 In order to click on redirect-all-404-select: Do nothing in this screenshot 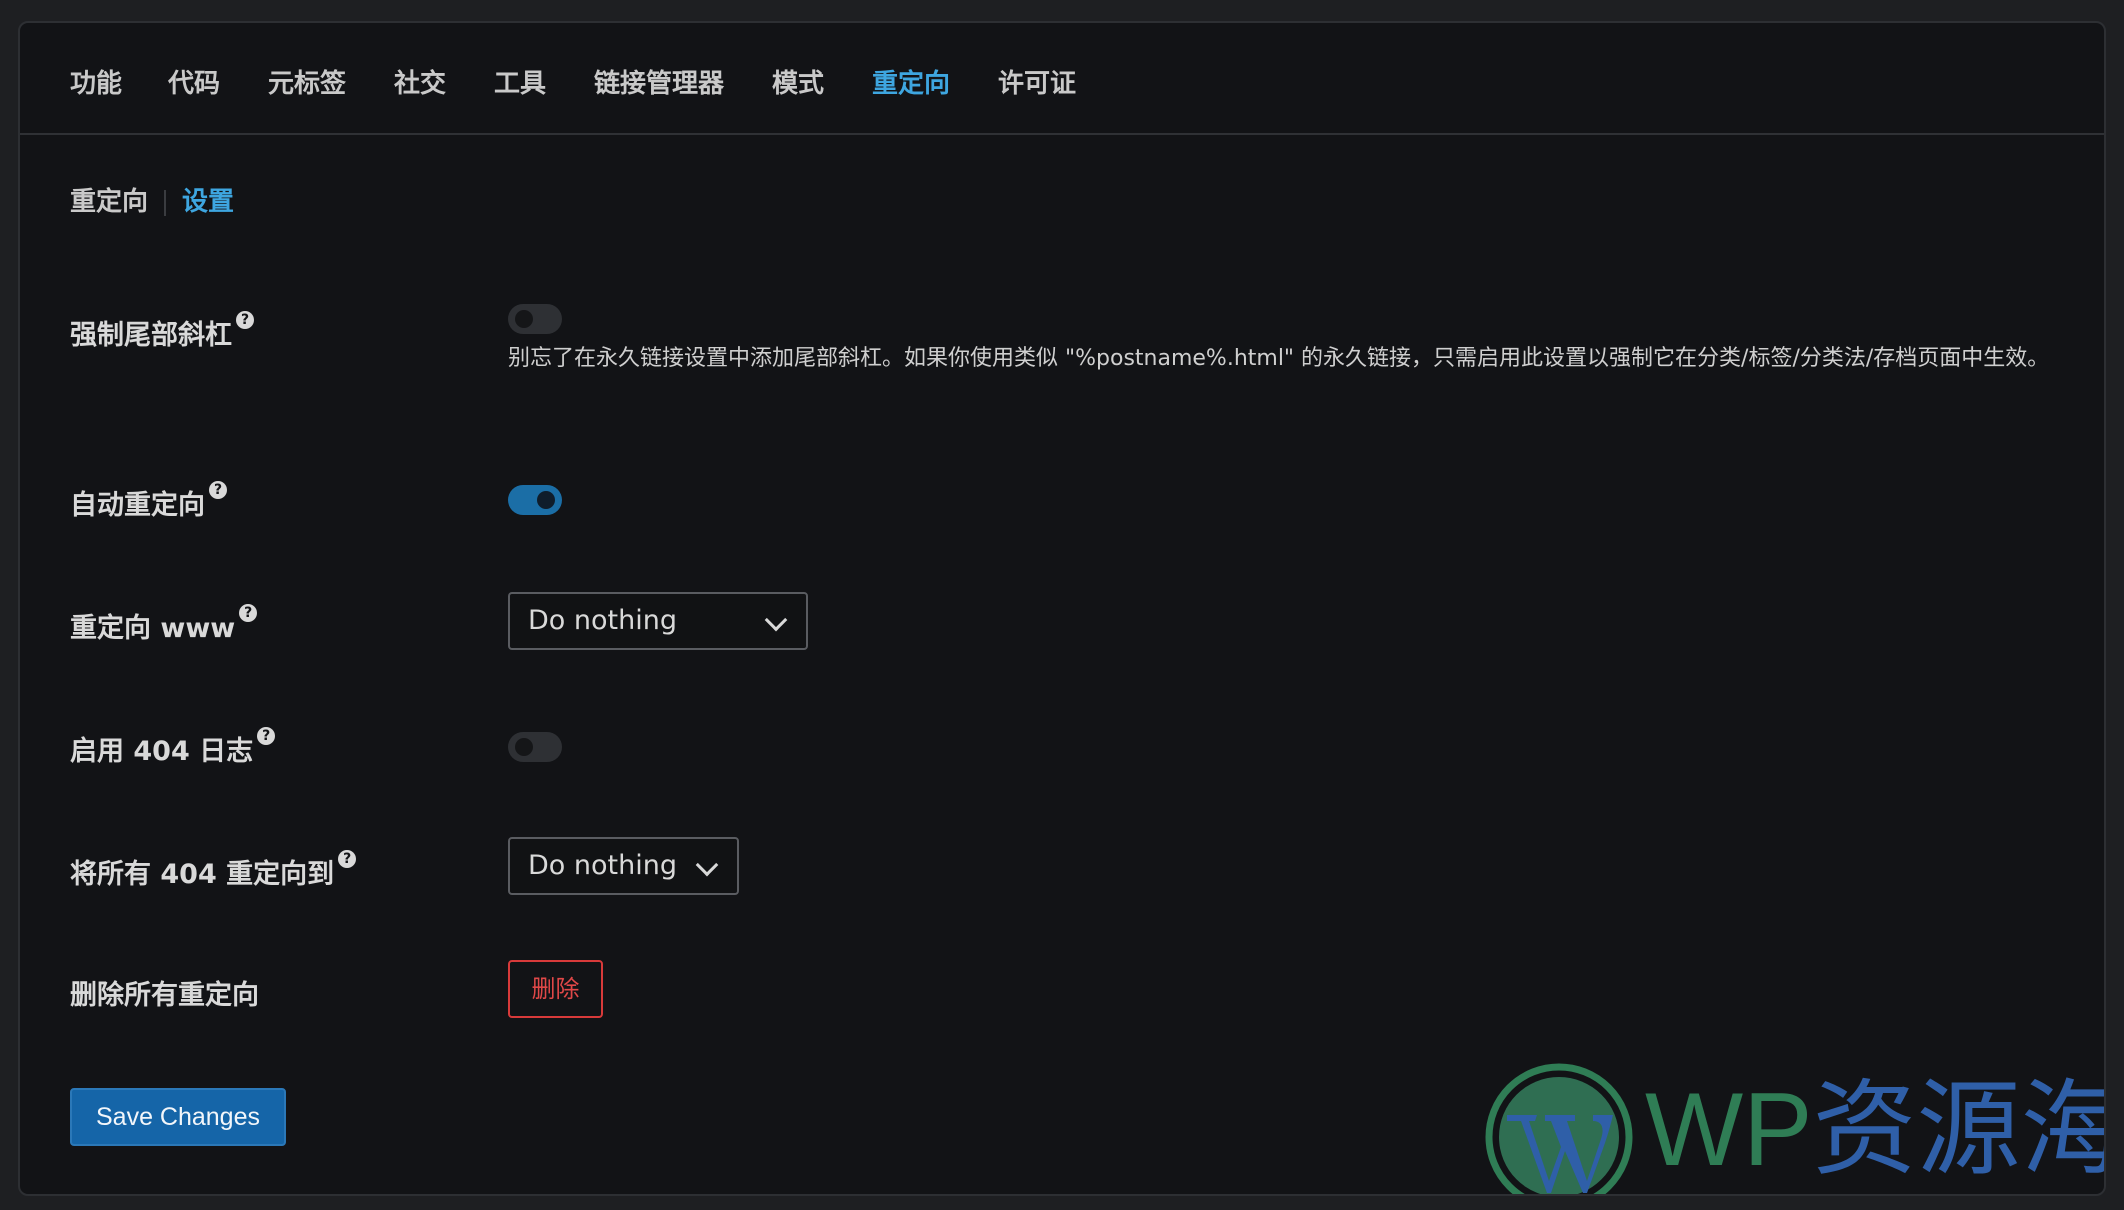, I will do `click(623, 866)`.